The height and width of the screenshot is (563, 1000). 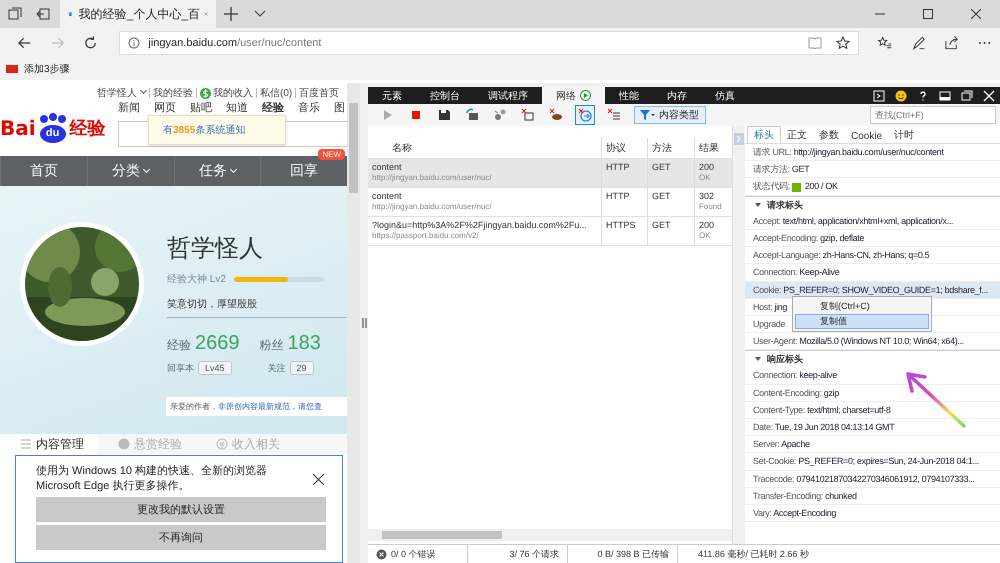 What do you see at coordinates (829, 135) in the screenshot?
I see `detail-tab: 参数` at bounding box center [829, 135].